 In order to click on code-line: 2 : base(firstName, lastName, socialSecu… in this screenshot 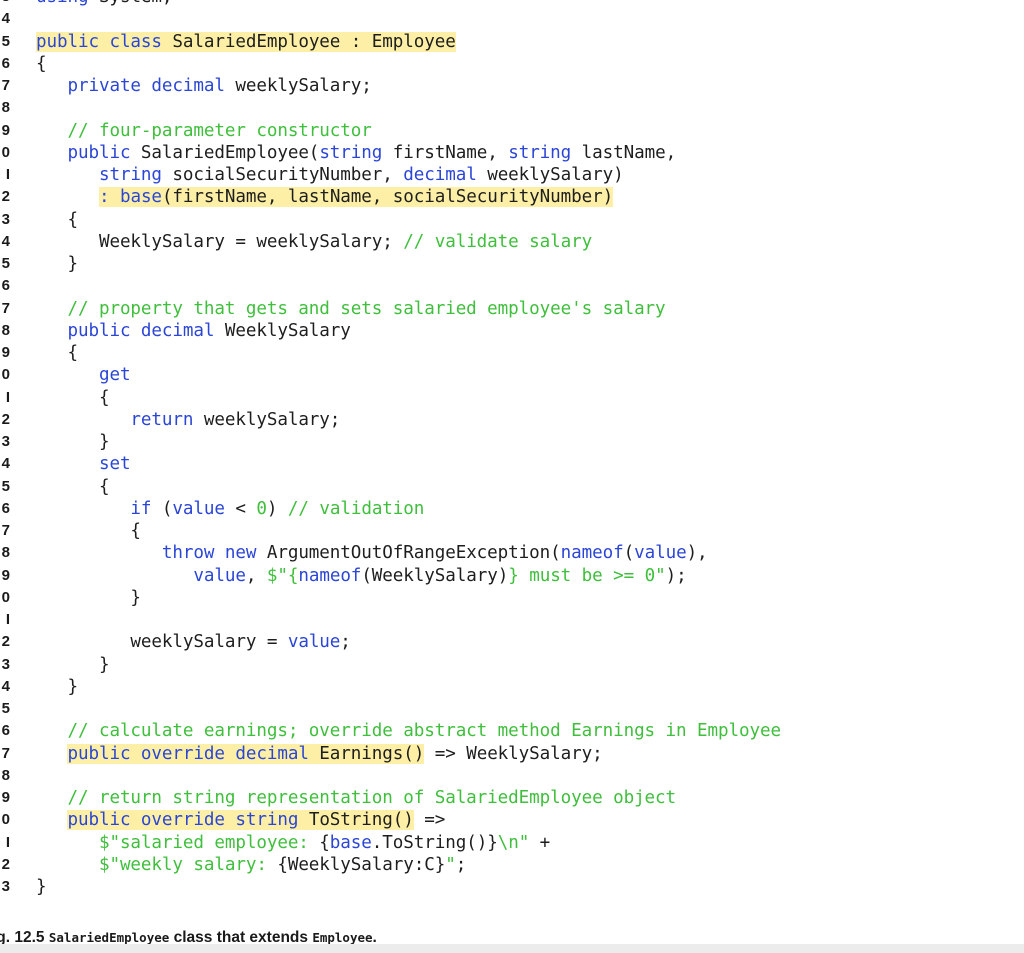, I will do `click(512, 197)`.